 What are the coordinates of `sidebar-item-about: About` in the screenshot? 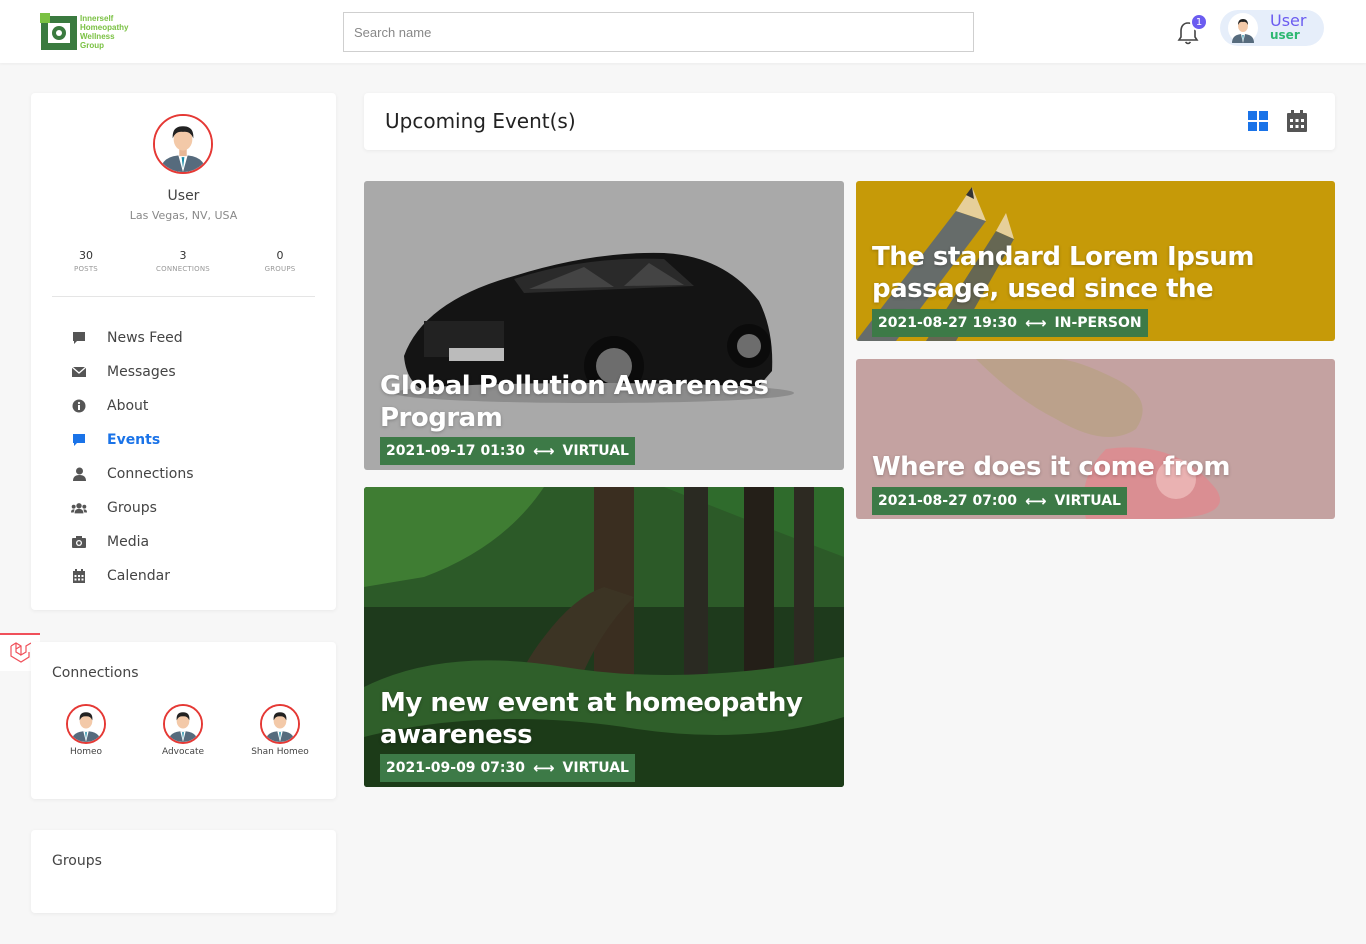 It's located at (191, 406).